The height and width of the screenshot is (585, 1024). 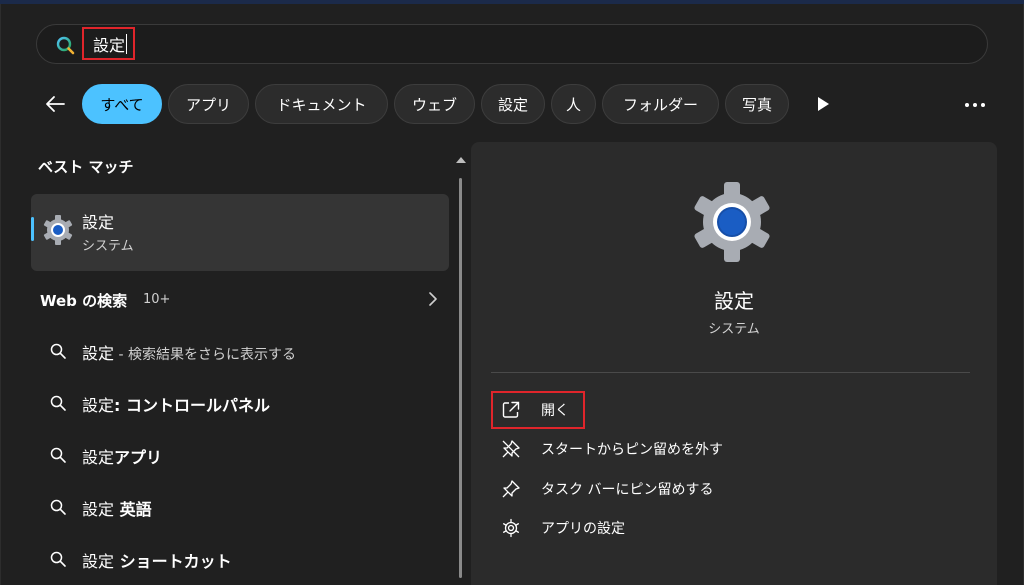 I want to click on web-result-text: 設定 英語, so click(x=117, y=508).